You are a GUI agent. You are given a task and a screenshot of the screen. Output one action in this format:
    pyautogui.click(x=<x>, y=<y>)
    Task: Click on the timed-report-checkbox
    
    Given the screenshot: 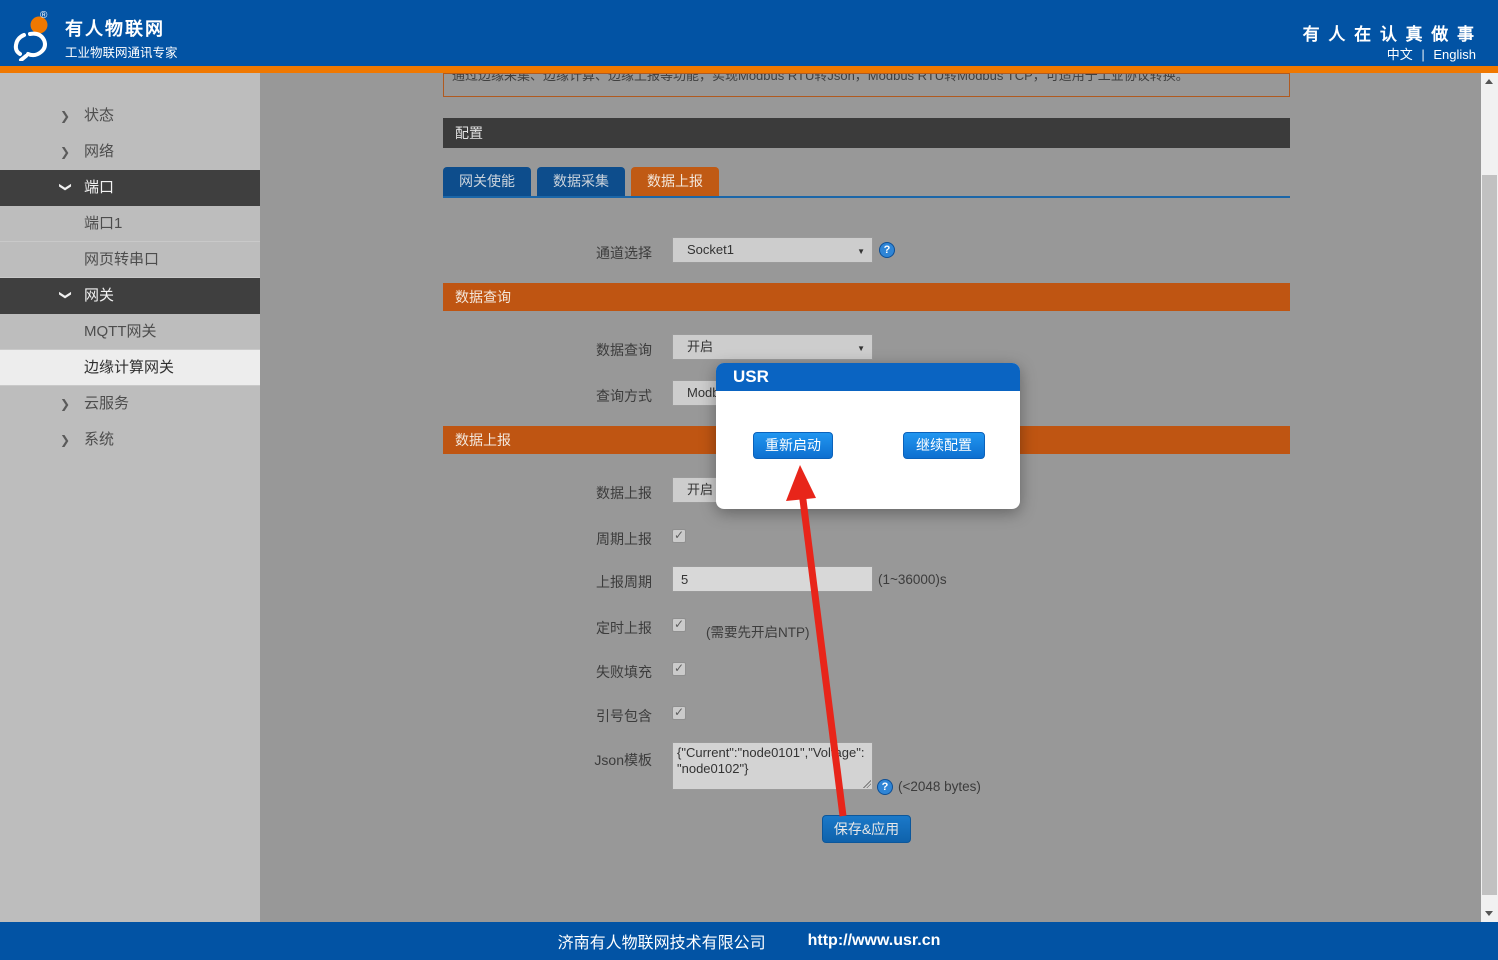 What is the action you would take?
    pyautogui.click(x=679, y=624)
    